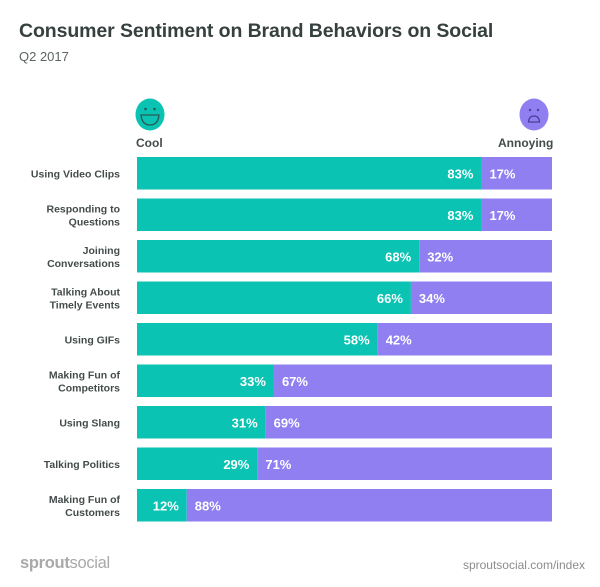  I want to click on data-label-annoying: 67%, so click(295, 381).